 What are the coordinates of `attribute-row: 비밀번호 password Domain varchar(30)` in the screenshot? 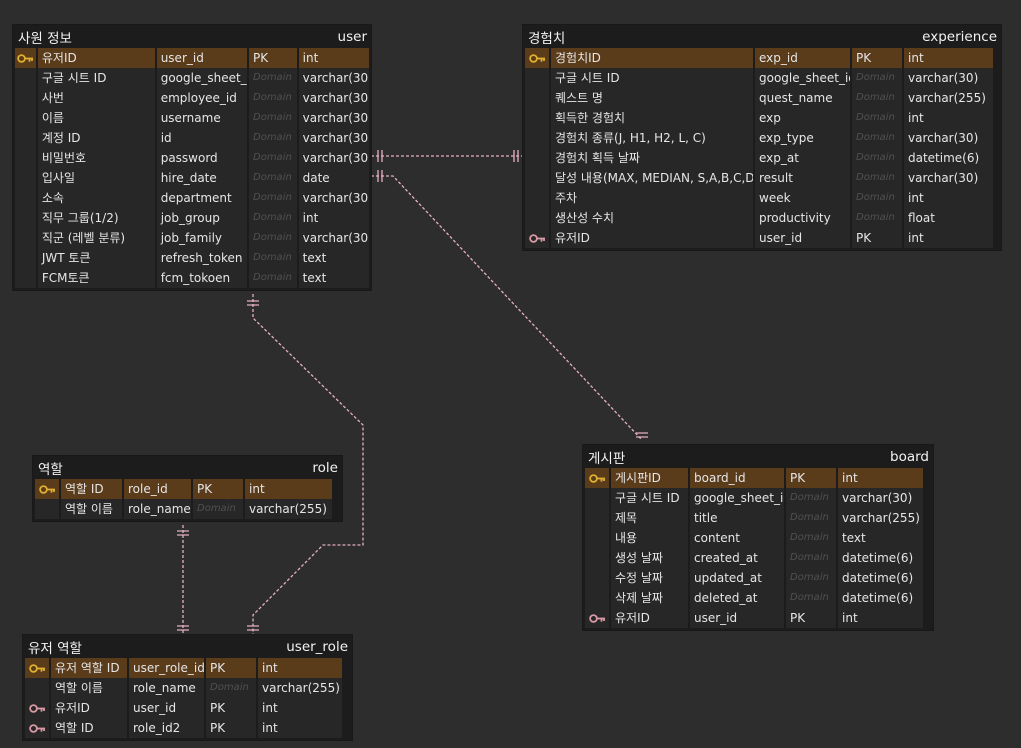 It's located at (192, 158).